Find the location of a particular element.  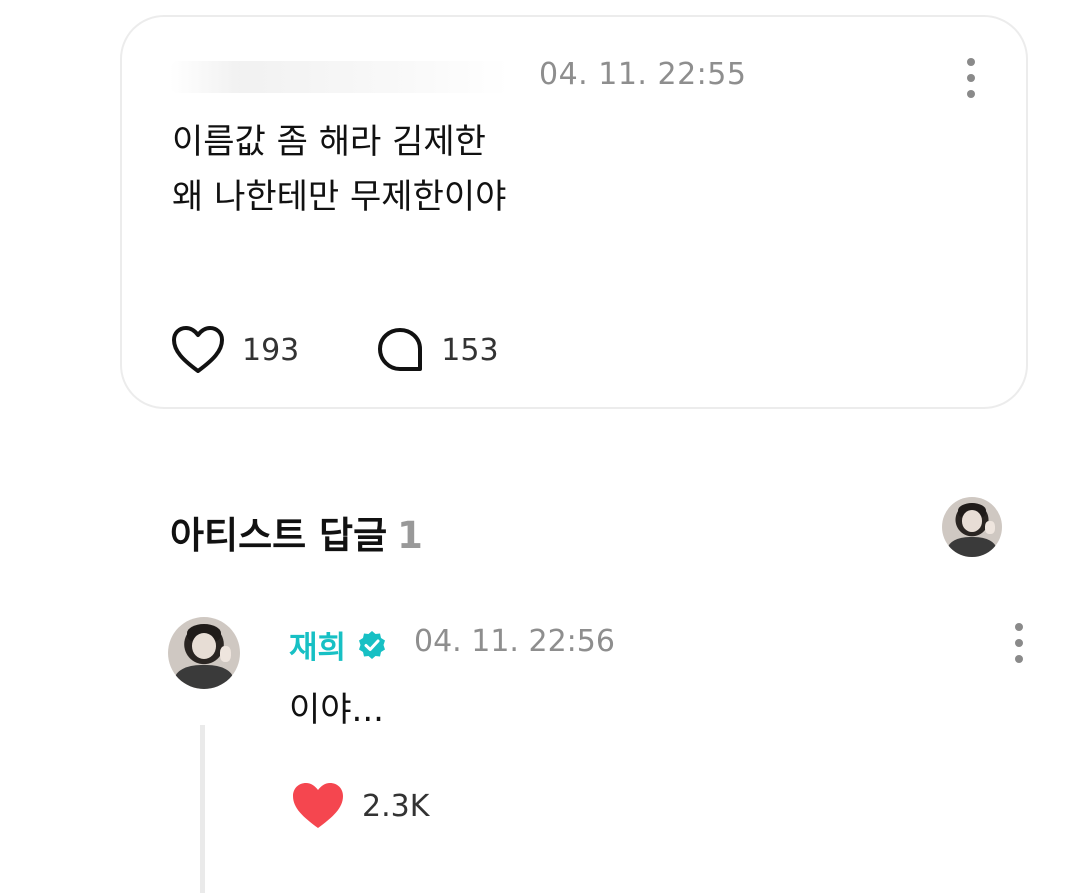

heart-outline-icon is located at coordinates (198, 349).